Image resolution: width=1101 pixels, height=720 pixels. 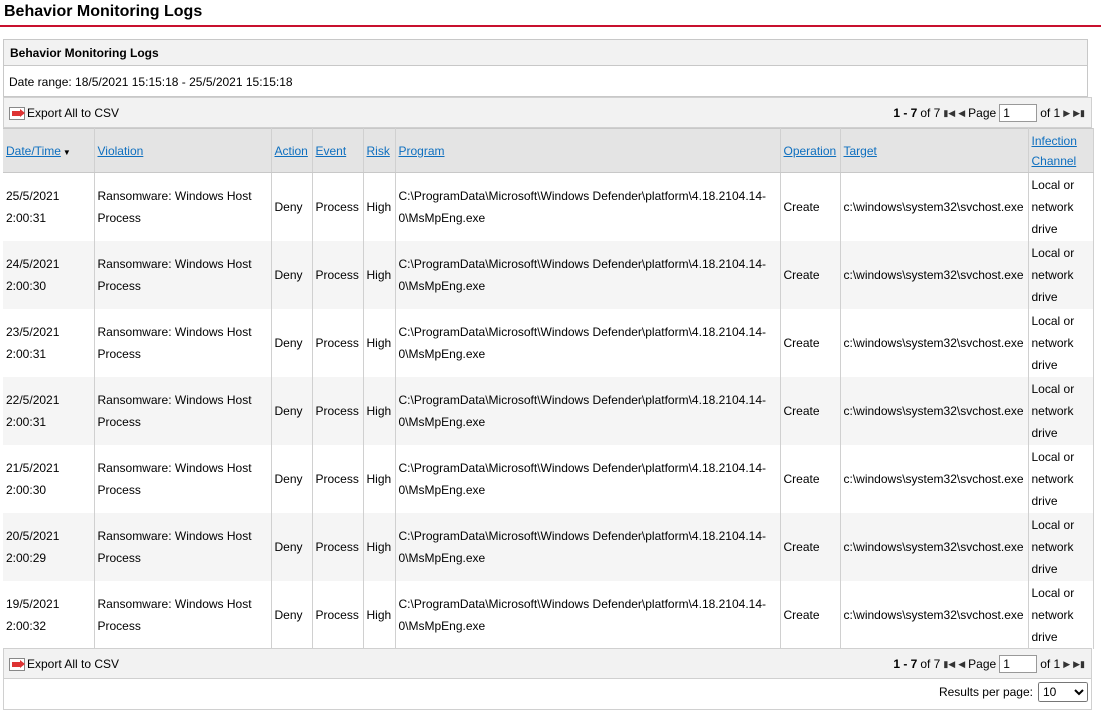 I want to click on page-count: of 1, so click(x=1050, y=664).